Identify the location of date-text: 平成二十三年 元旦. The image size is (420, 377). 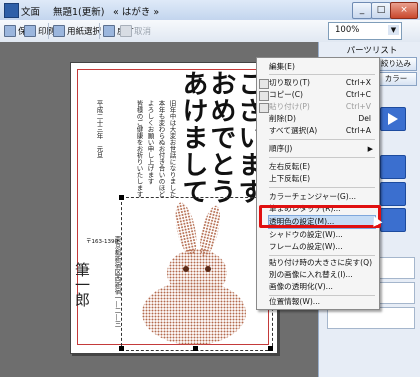
(98, 129).